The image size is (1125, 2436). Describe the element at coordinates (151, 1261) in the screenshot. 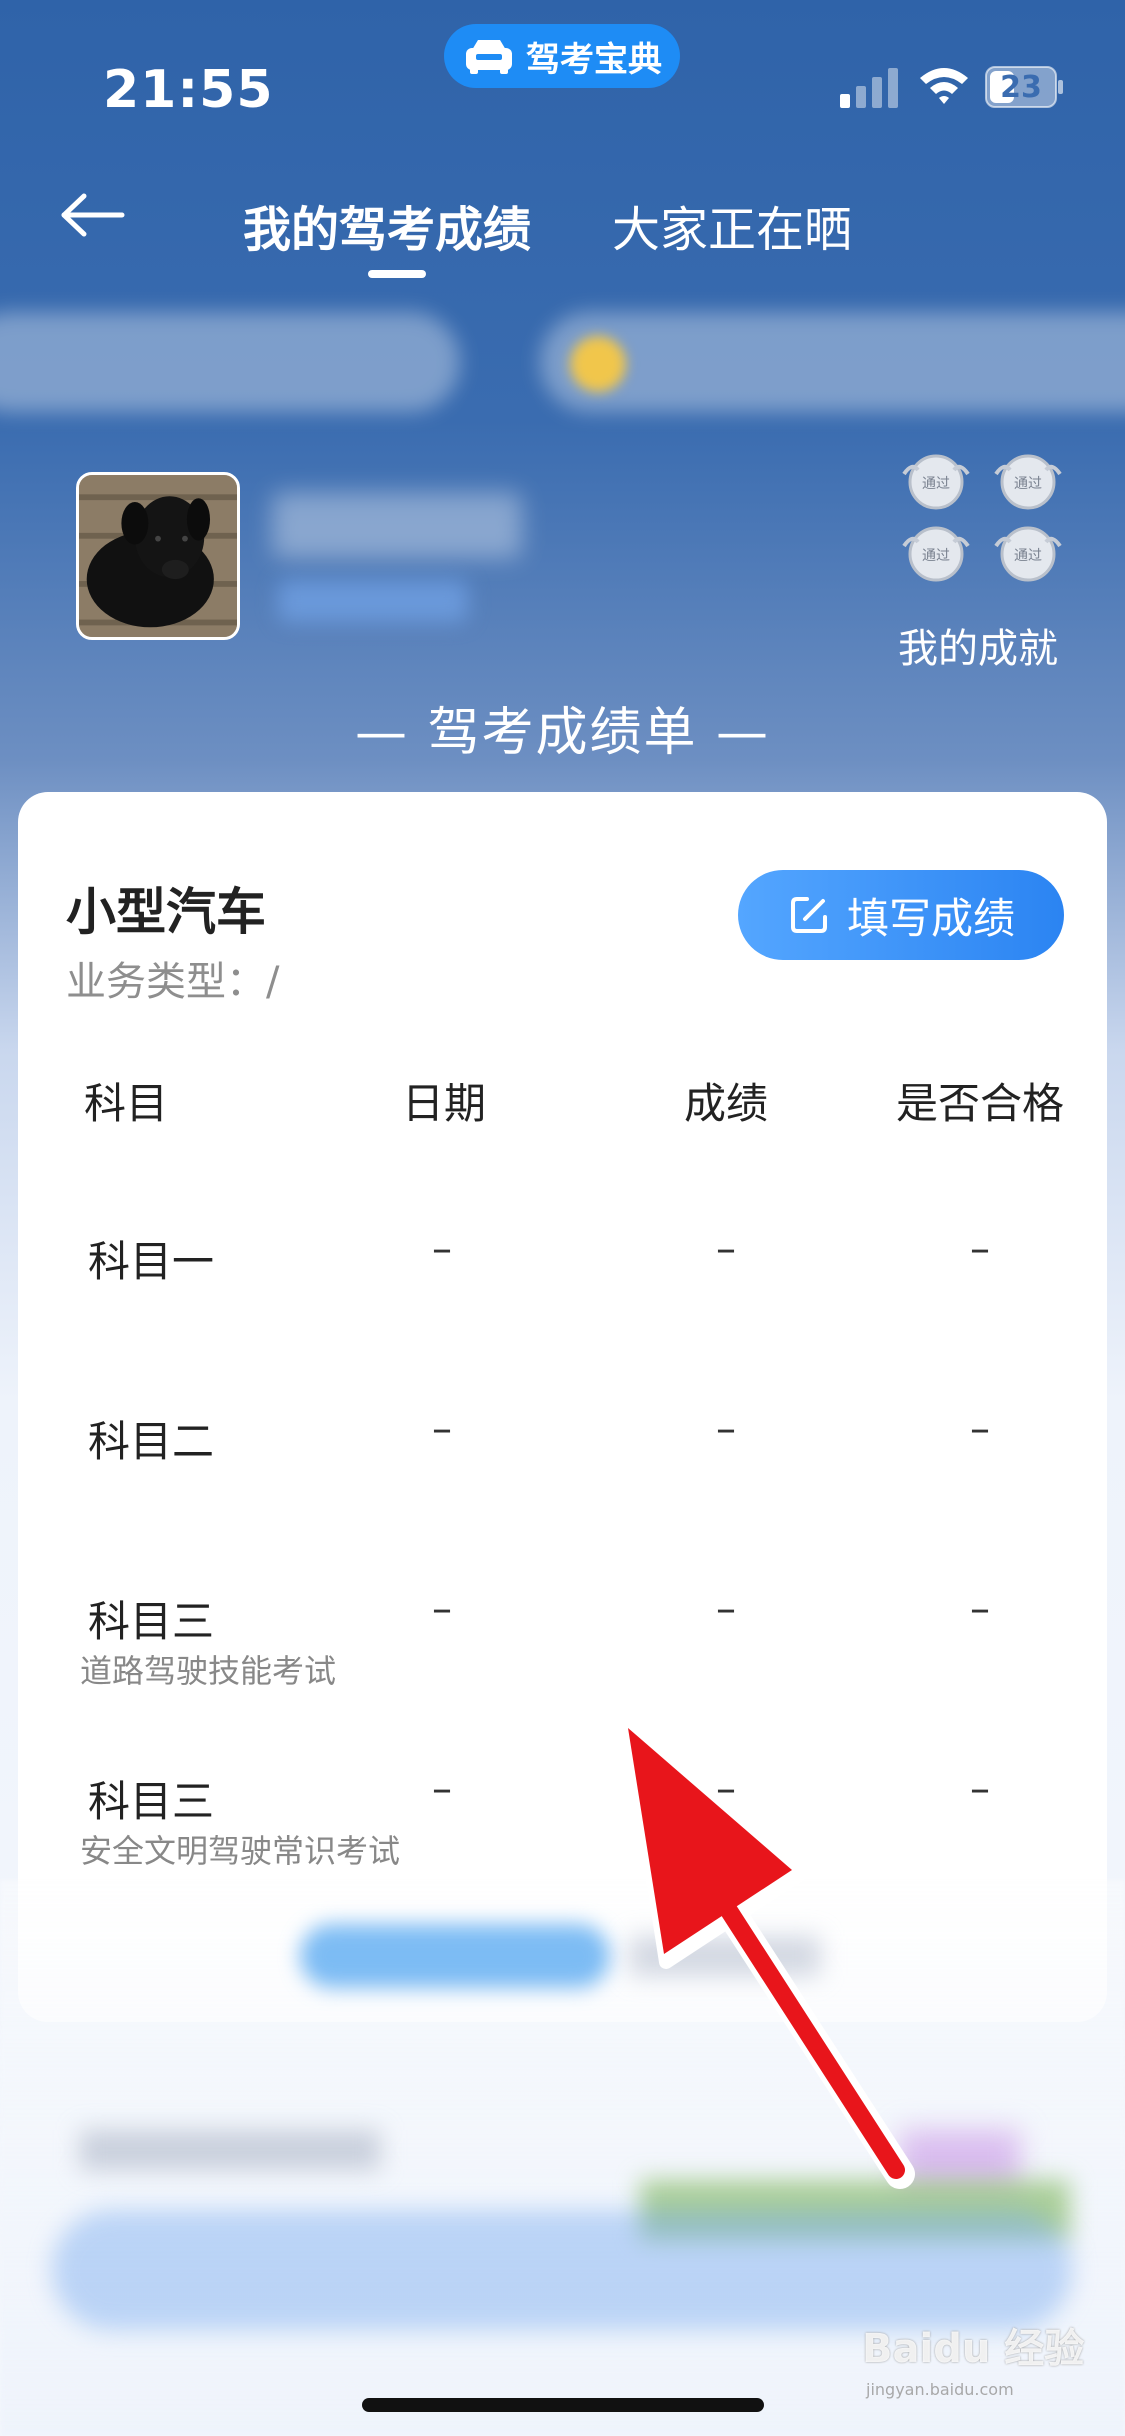

I see `row-subject: 科目一` at that location.